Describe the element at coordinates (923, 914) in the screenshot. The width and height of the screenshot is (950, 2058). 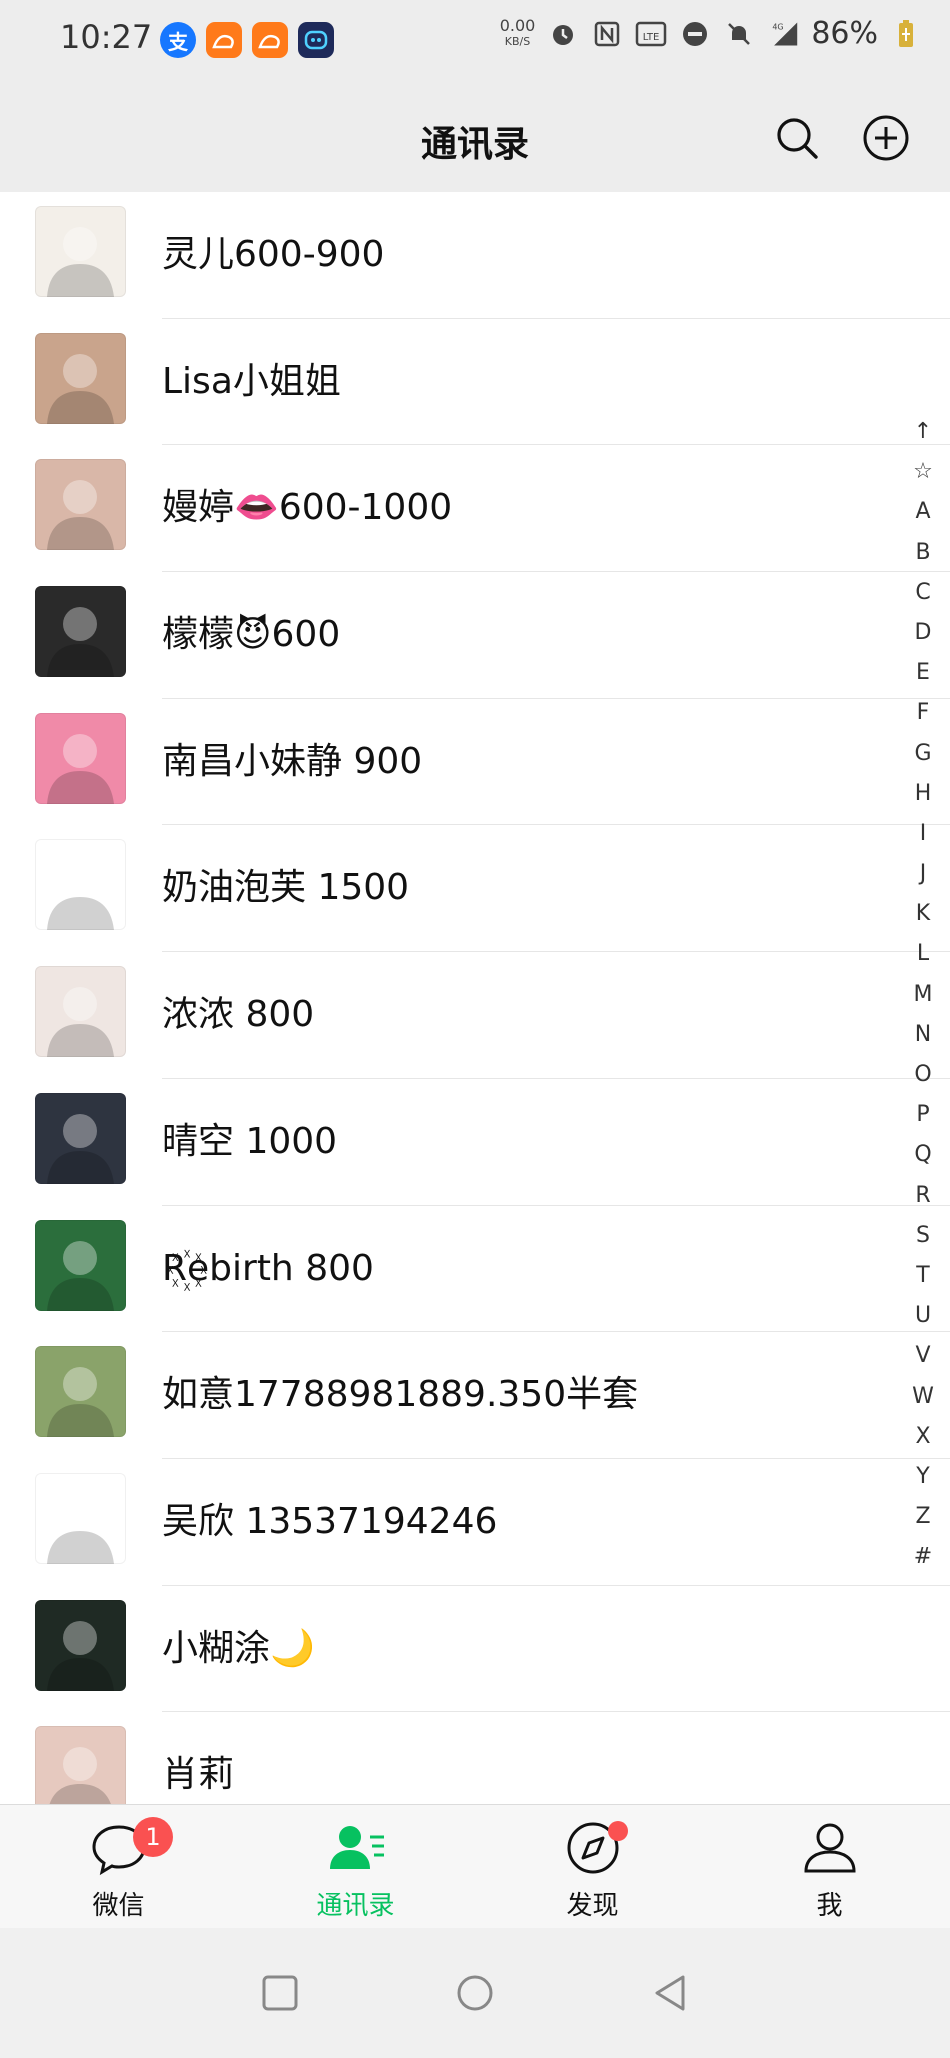
I see `index-letter: K` at that location.